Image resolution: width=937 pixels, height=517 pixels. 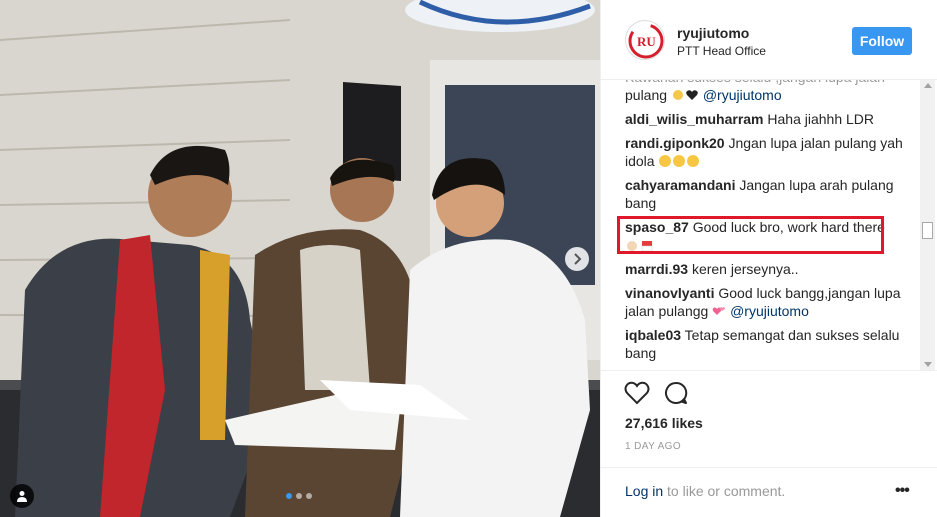 What do you see at coordinates (653, 335) in the screenshot?
I see `comment-username: iqbale03` at bounding box center [653, 335].